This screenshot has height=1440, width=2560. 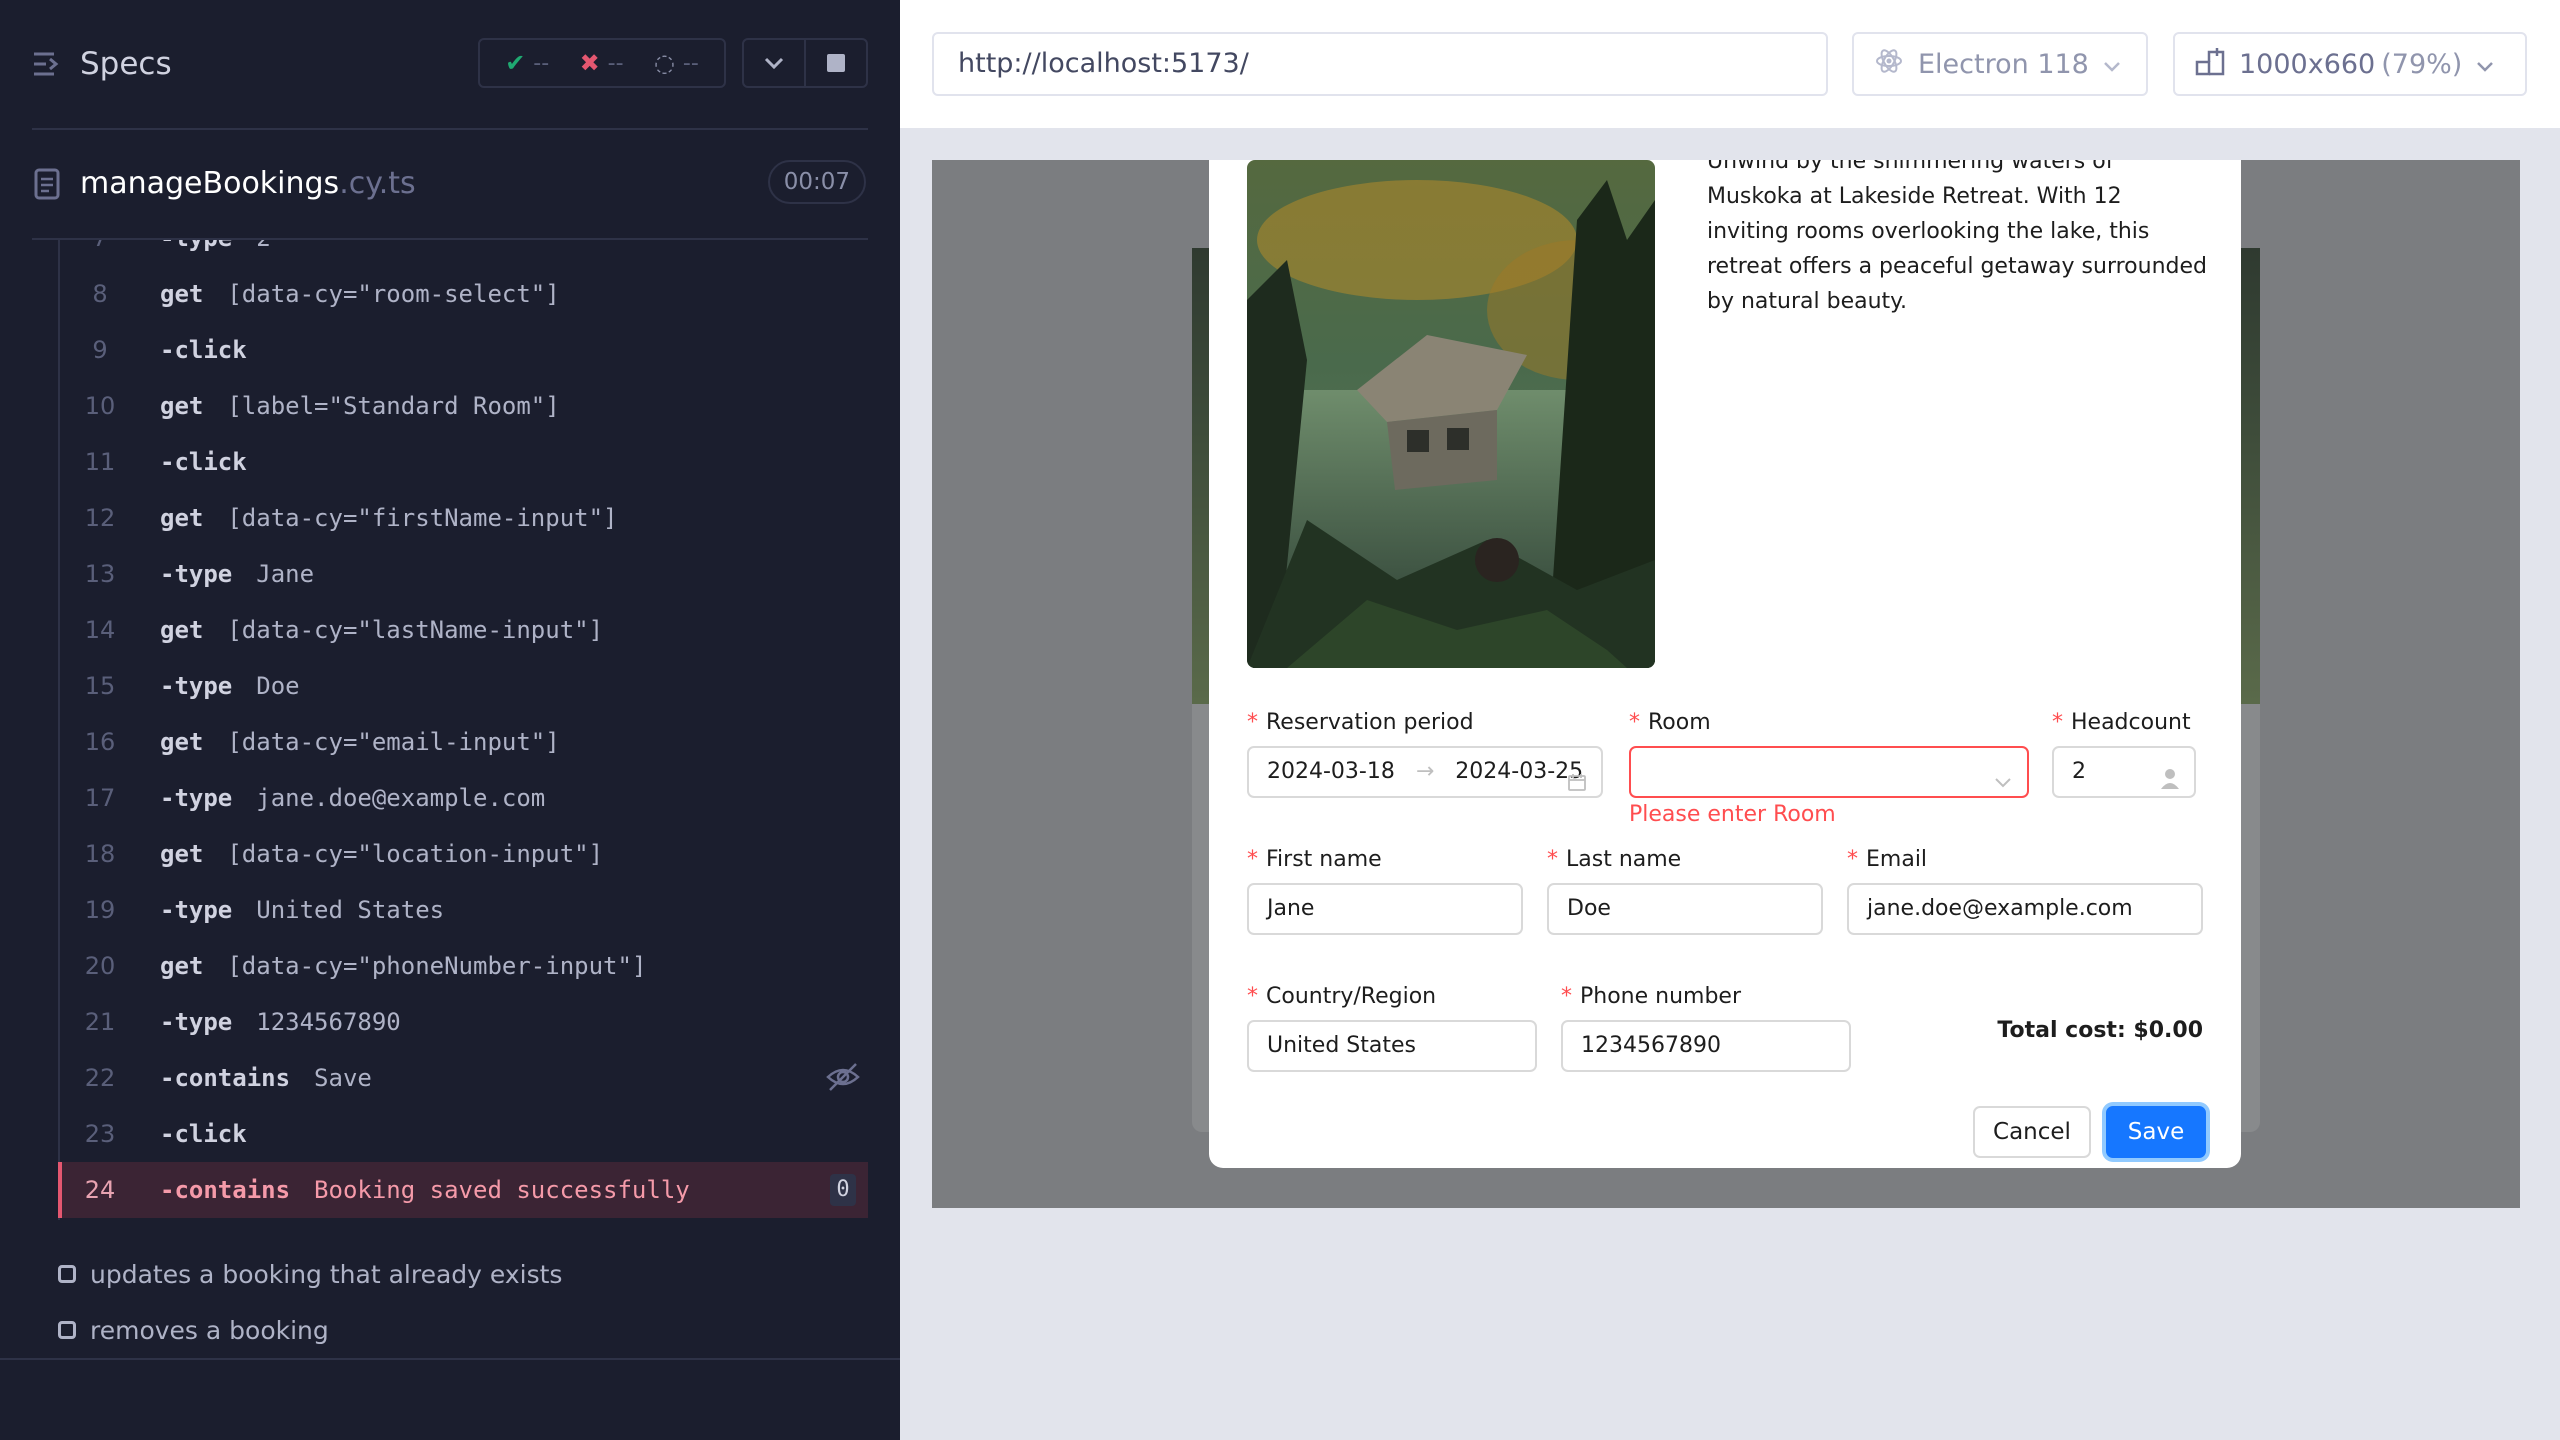 I want to click on last-name-label: * Last name, so click(x=1614, y=859).